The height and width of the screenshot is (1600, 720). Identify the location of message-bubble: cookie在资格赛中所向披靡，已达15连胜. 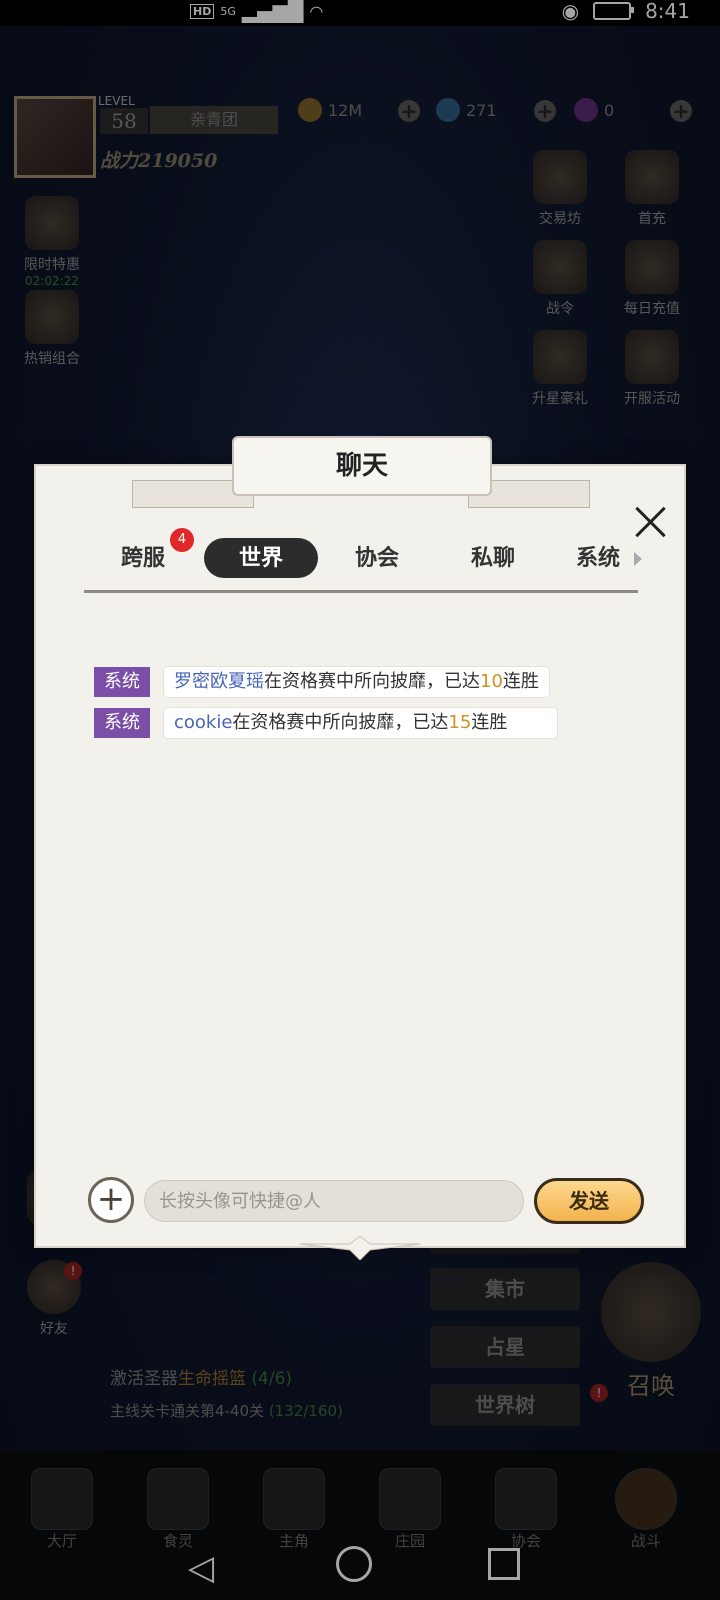
(361, 723).